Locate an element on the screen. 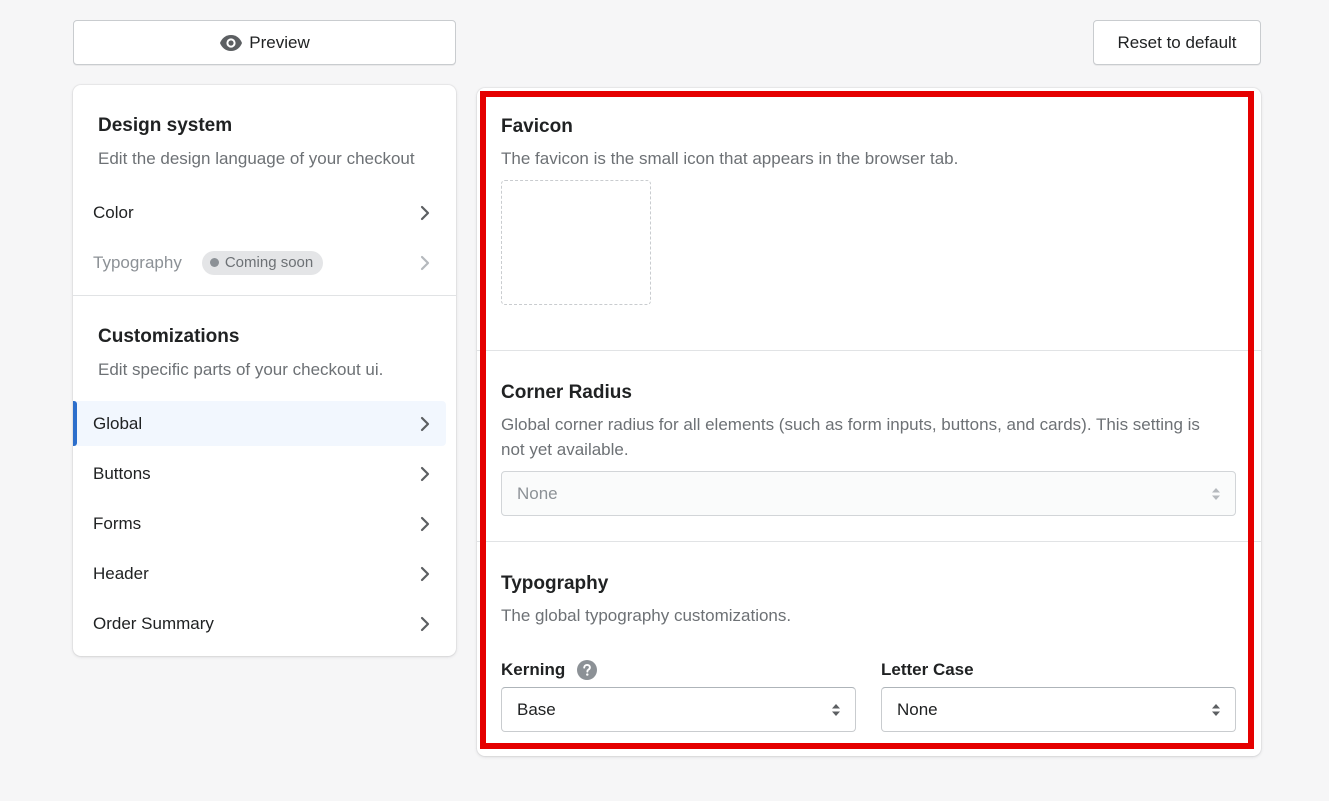  sidebar-item-label: Buttons is located at coordinates (122, 473).